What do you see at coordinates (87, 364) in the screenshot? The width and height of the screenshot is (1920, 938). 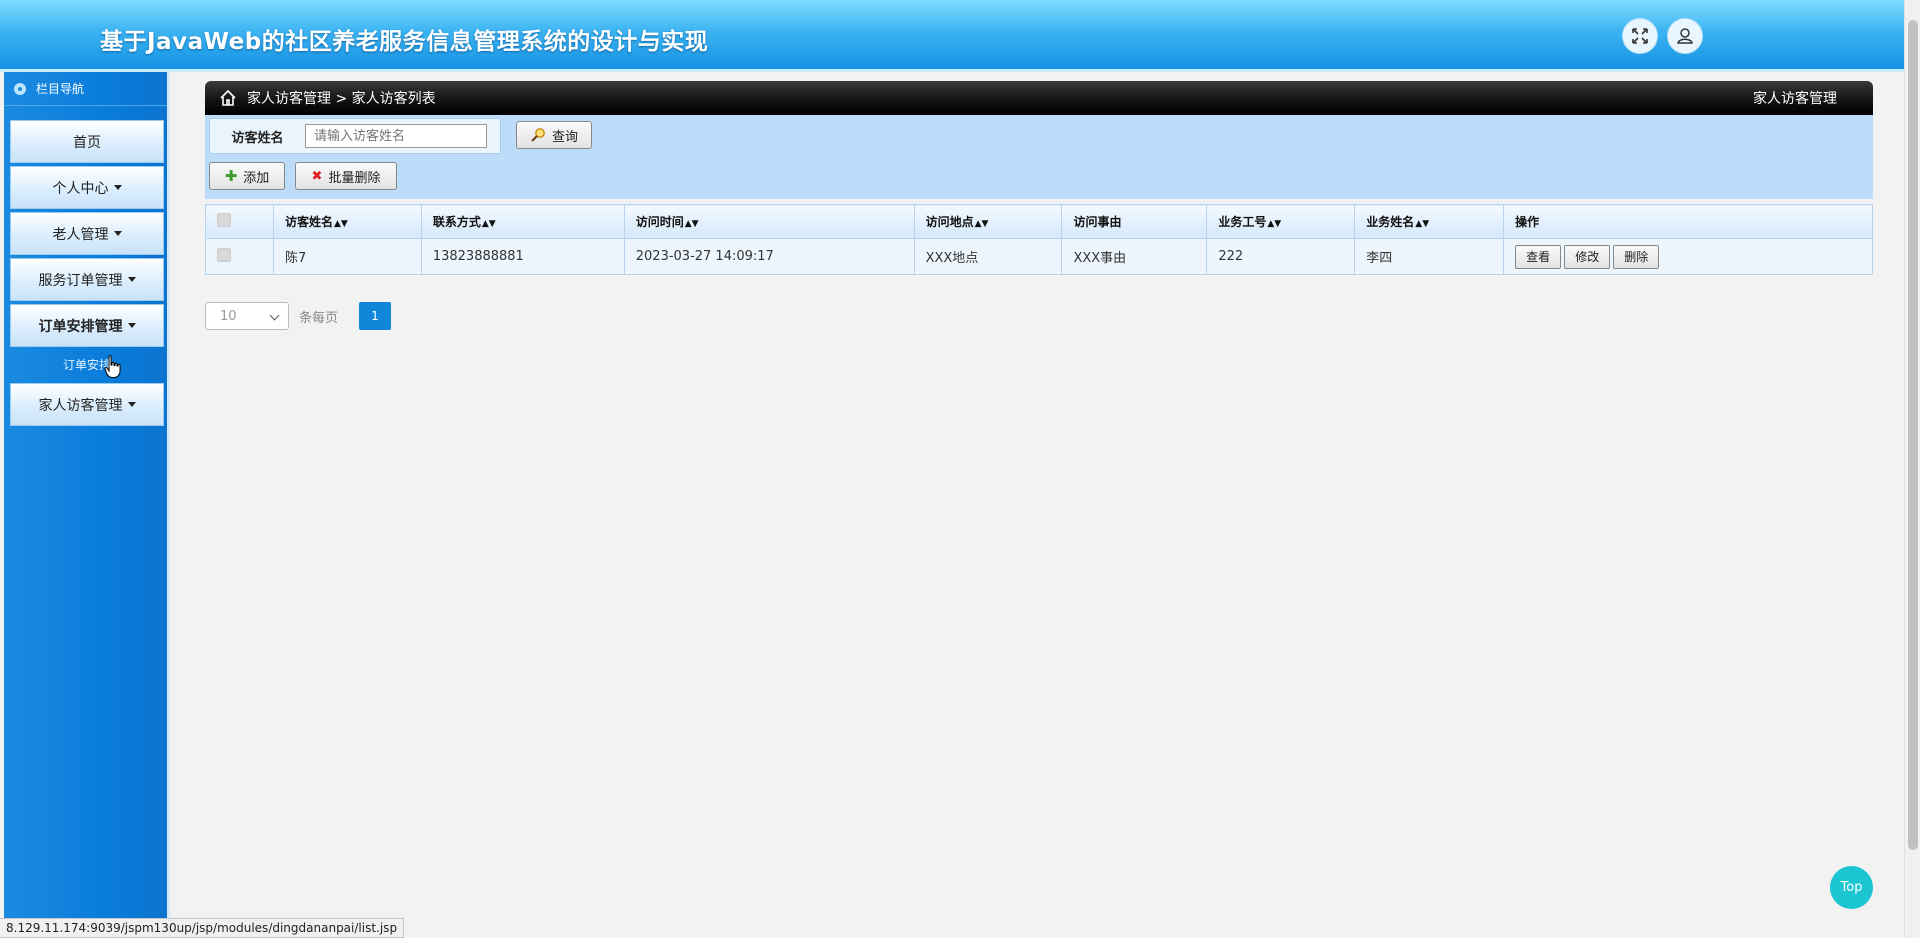 I see `sidebar-subitem-order-arrangement: 订单安排` at bounding box center [87, 364].